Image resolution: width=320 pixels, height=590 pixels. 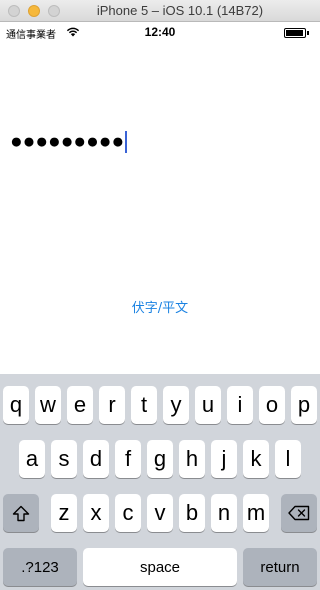 I want to click on simulator-title-bar: iPhone 5 – iOS 10.1 (14B72), so click(x=160, y=11).